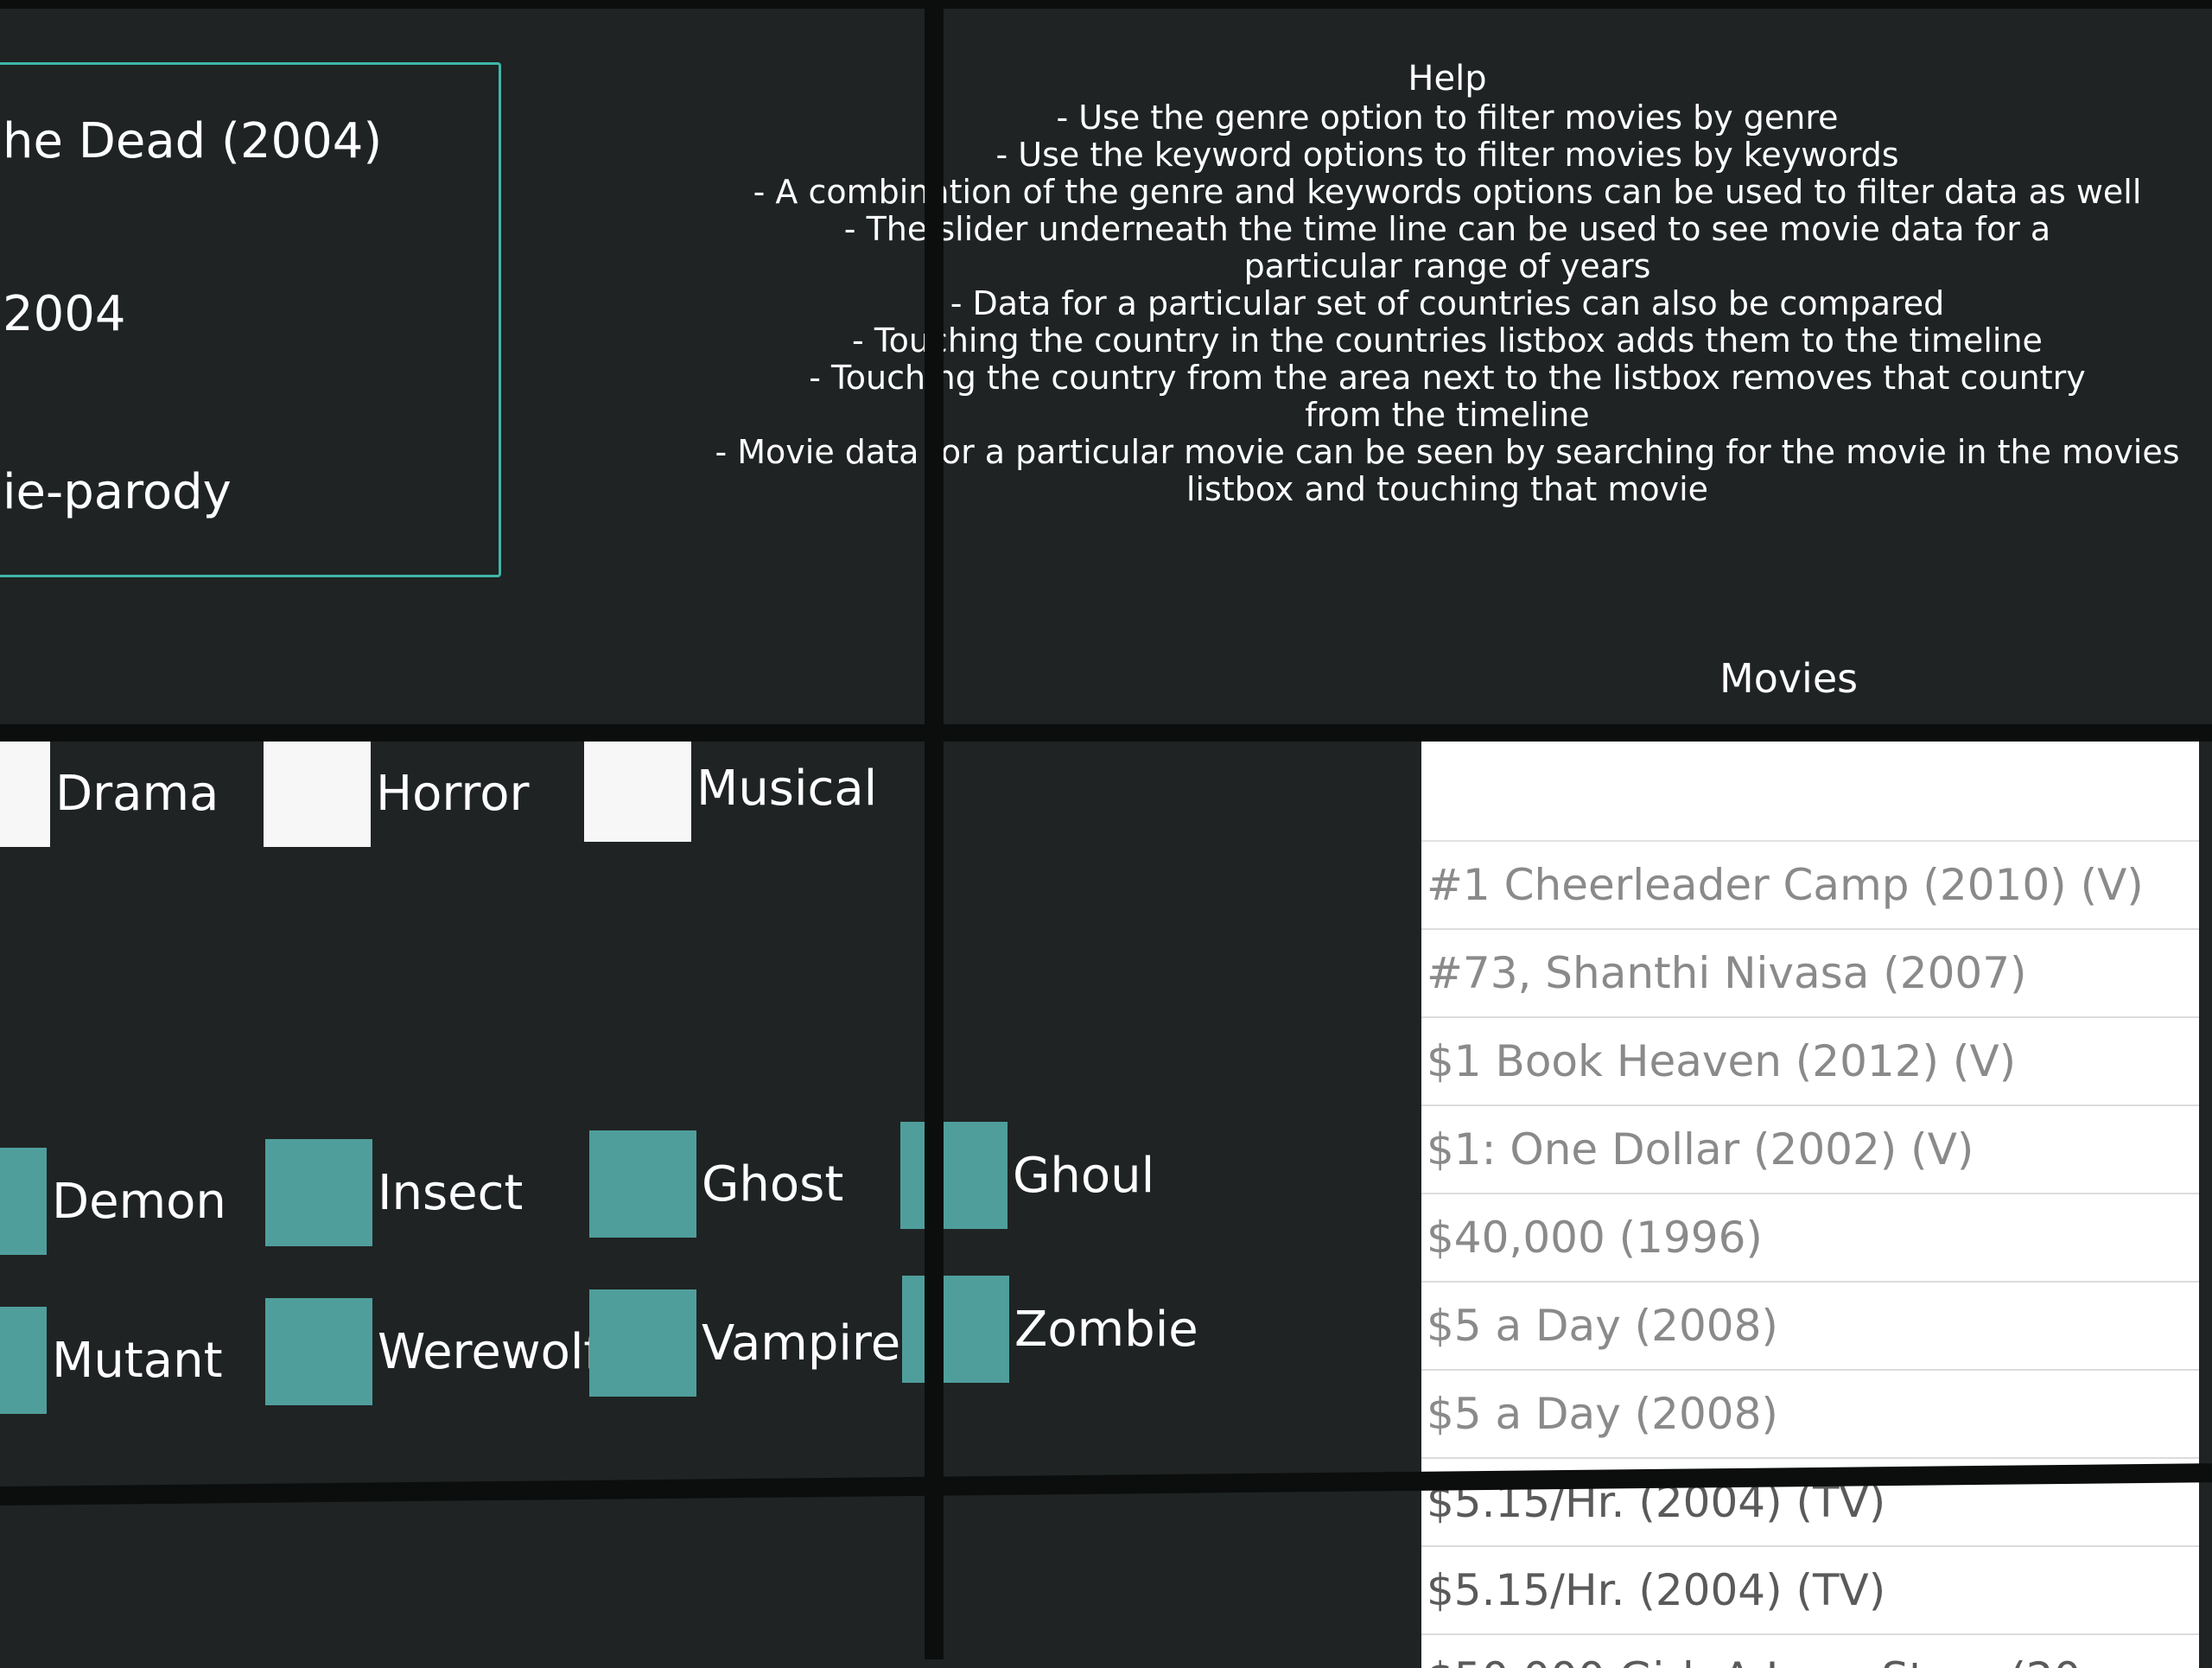 This screenshot has height=1668, width=2212. I want to click on keyword-checkbox-insect: Insect, so click(394, 1192).